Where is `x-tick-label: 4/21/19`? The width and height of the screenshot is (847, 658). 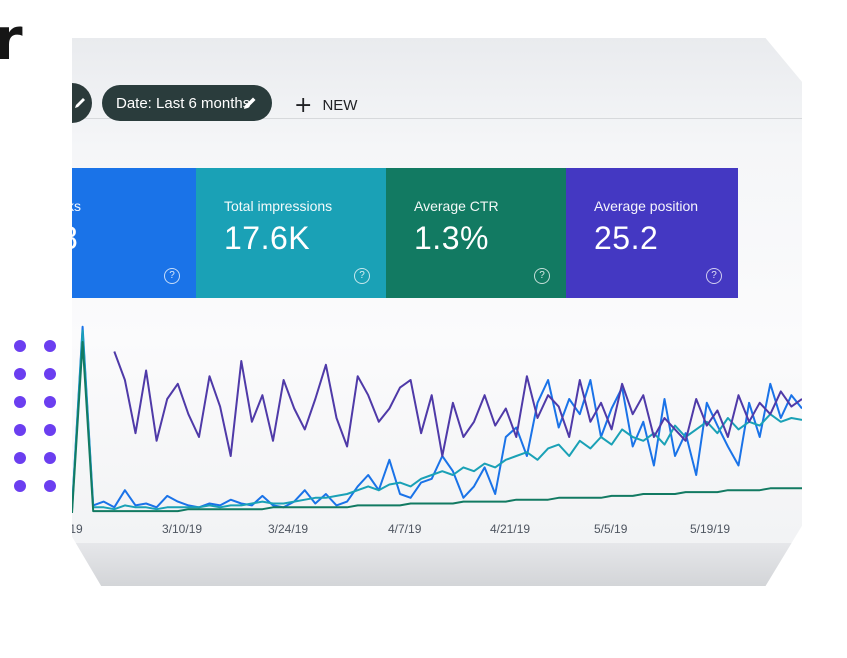 x-tick-label: 4/21/19 is located at coordinates (510, 529).